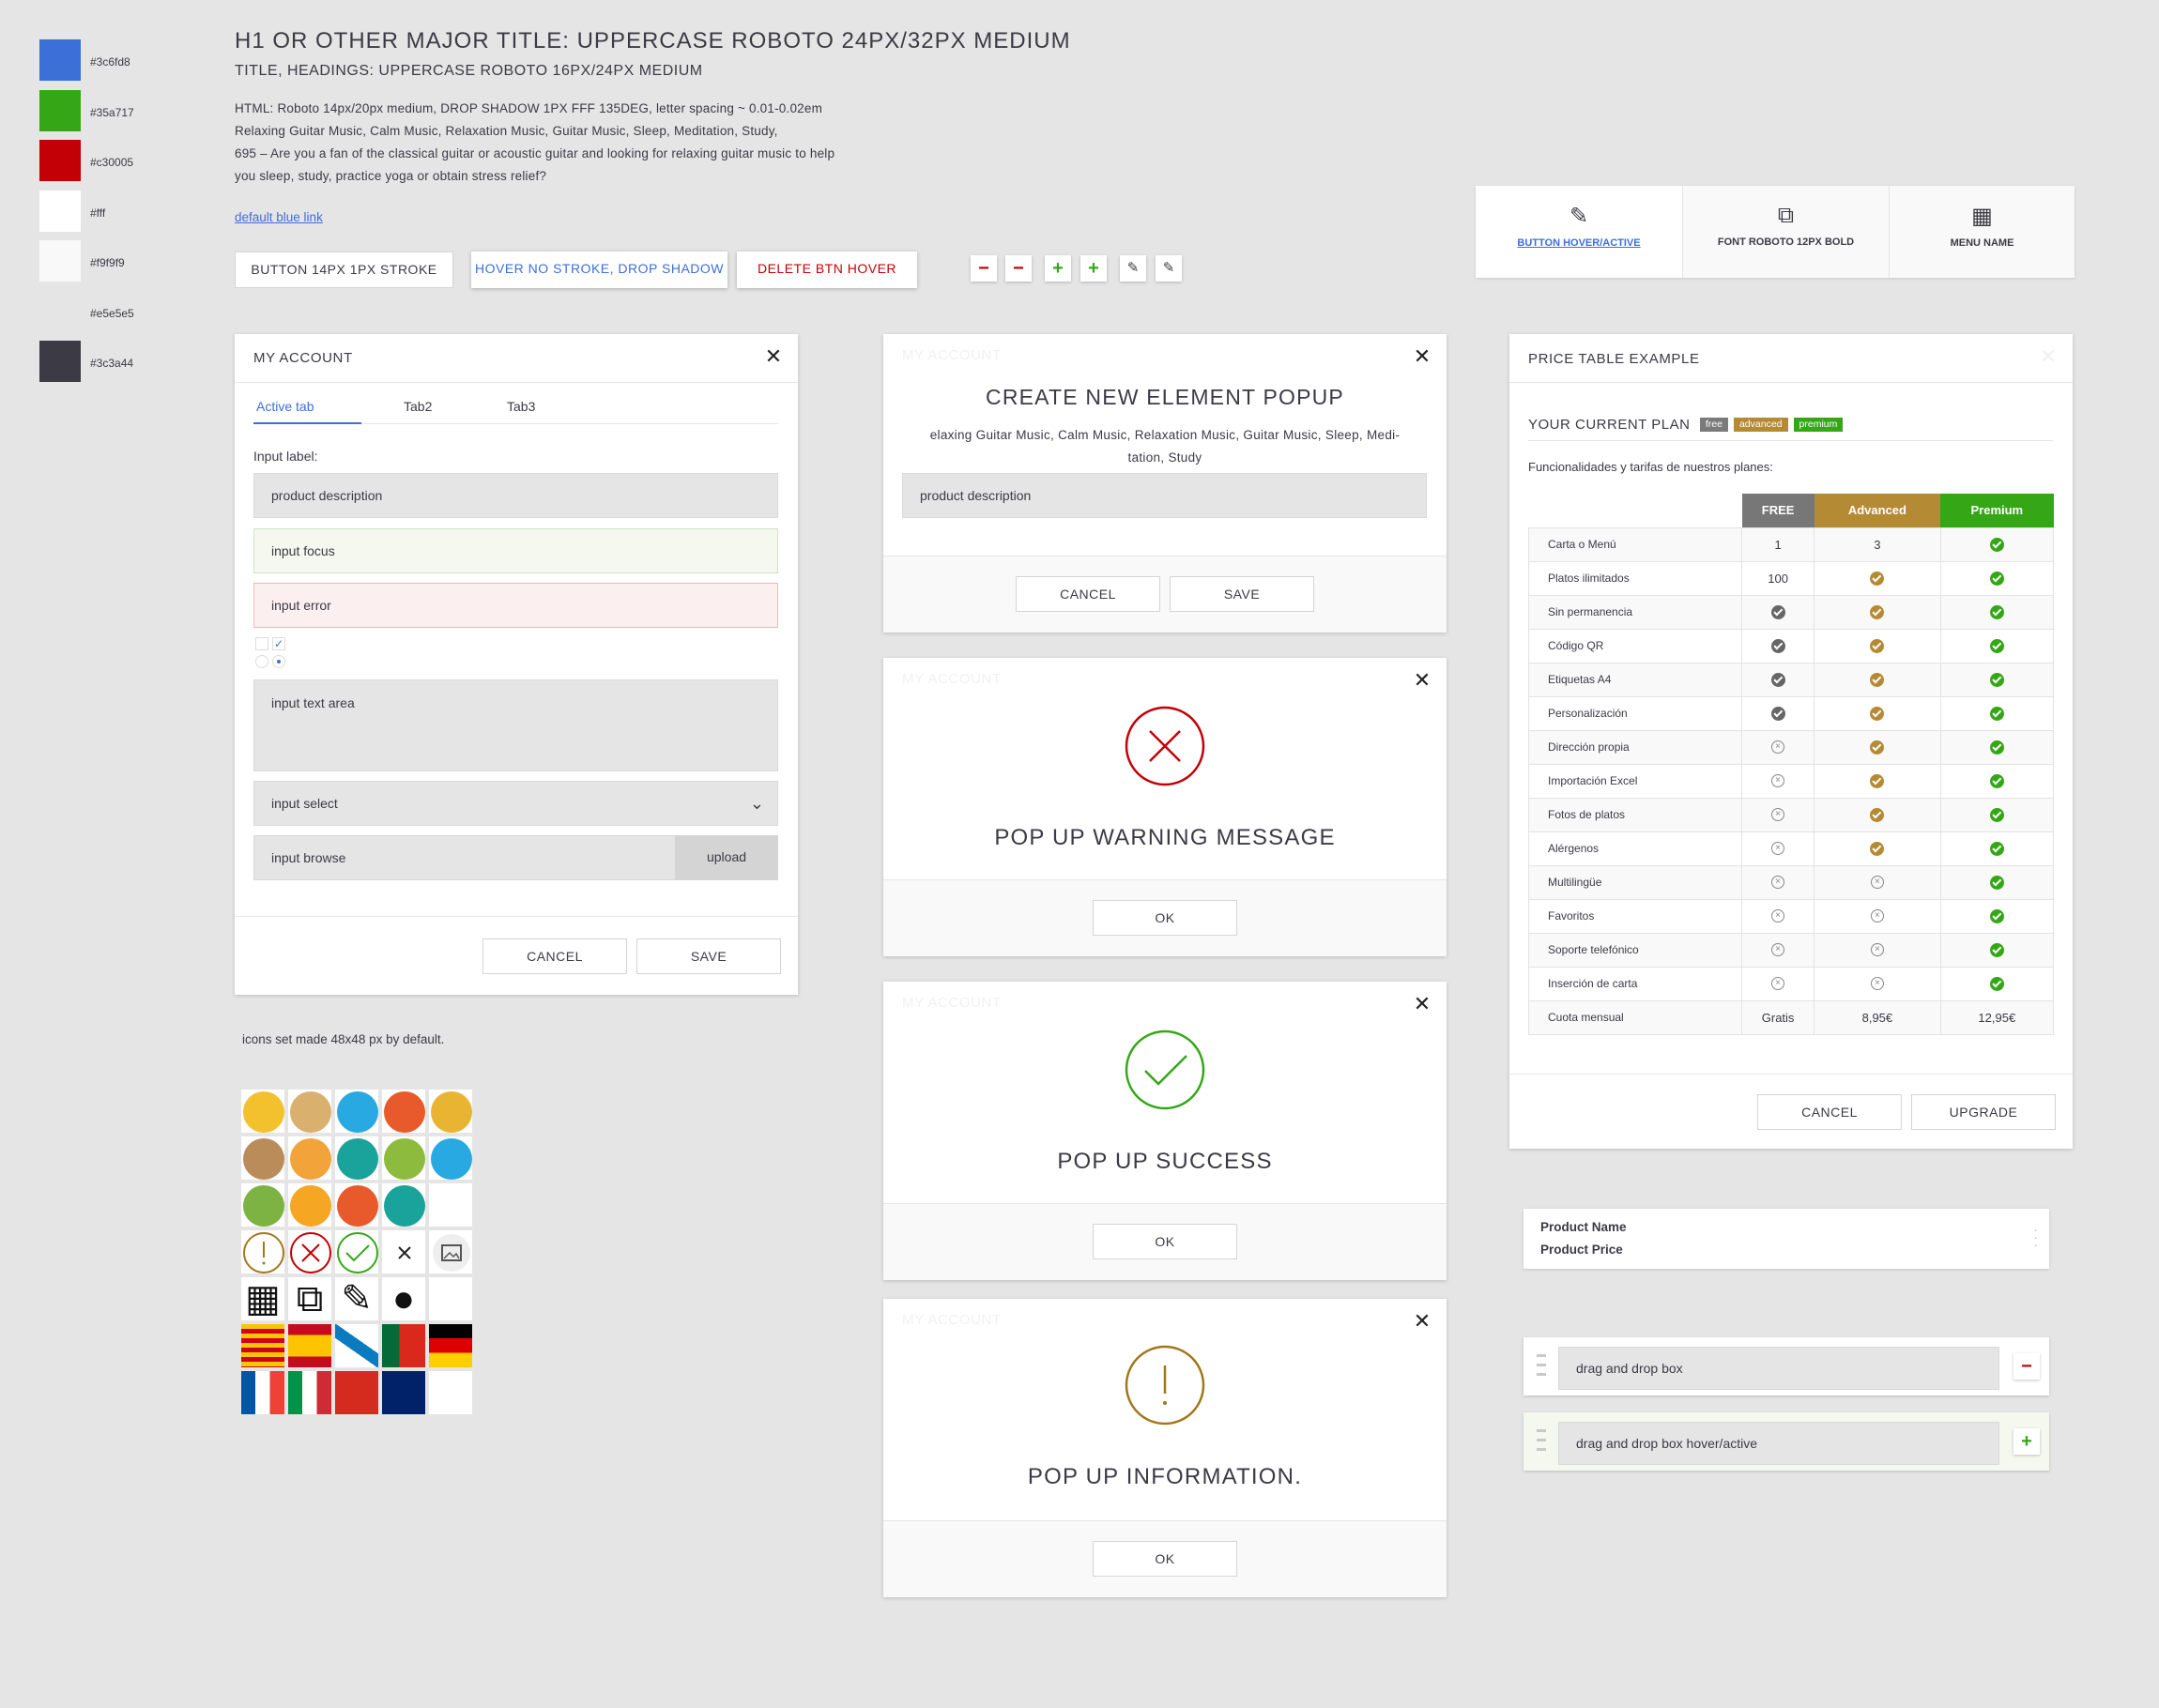  I want to click on feature-cell: Código QR, so click(1635, 646).